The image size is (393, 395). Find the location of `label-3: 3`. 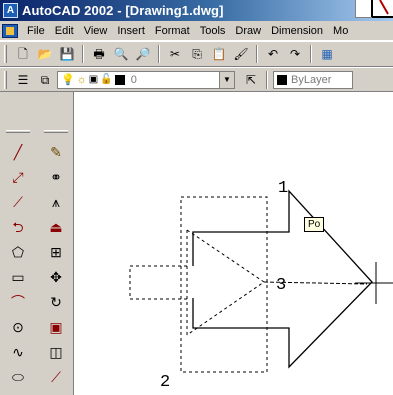

label-3: 3 is located at coordinates (281, 285).